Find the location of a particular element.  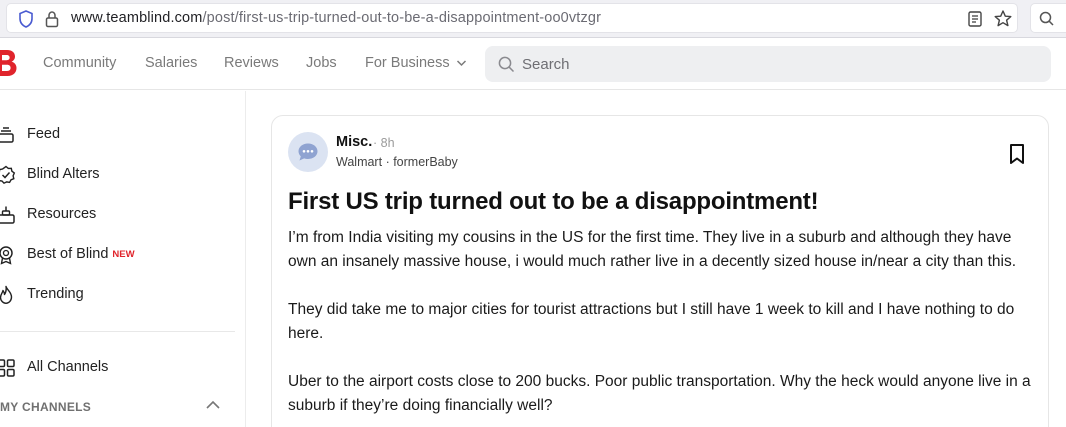

nav-for-business: For Business is located at coordinates (416, 63).